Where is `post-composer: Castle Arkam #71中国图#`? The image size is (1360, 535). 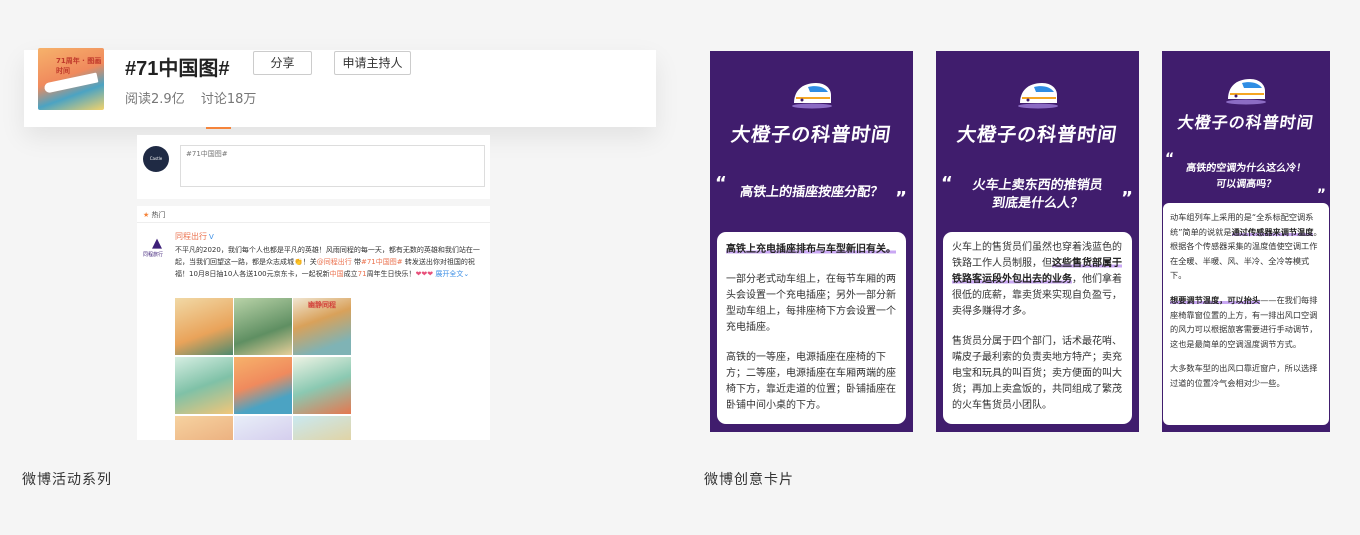
post-composer: Castle Arkam #71中国图# is located at coordinates (313, 167).